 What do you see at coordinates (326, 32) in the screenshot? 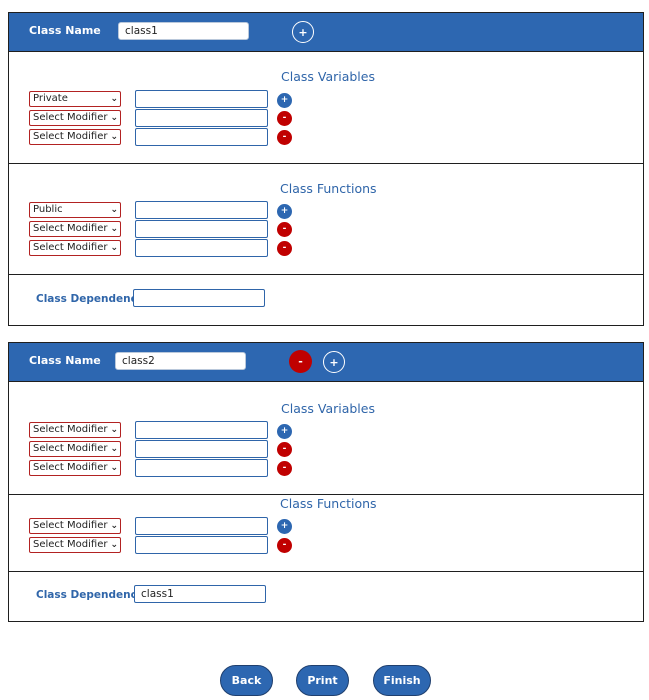
I see `class-header: Class Name +` at bounding box center [326, 32].